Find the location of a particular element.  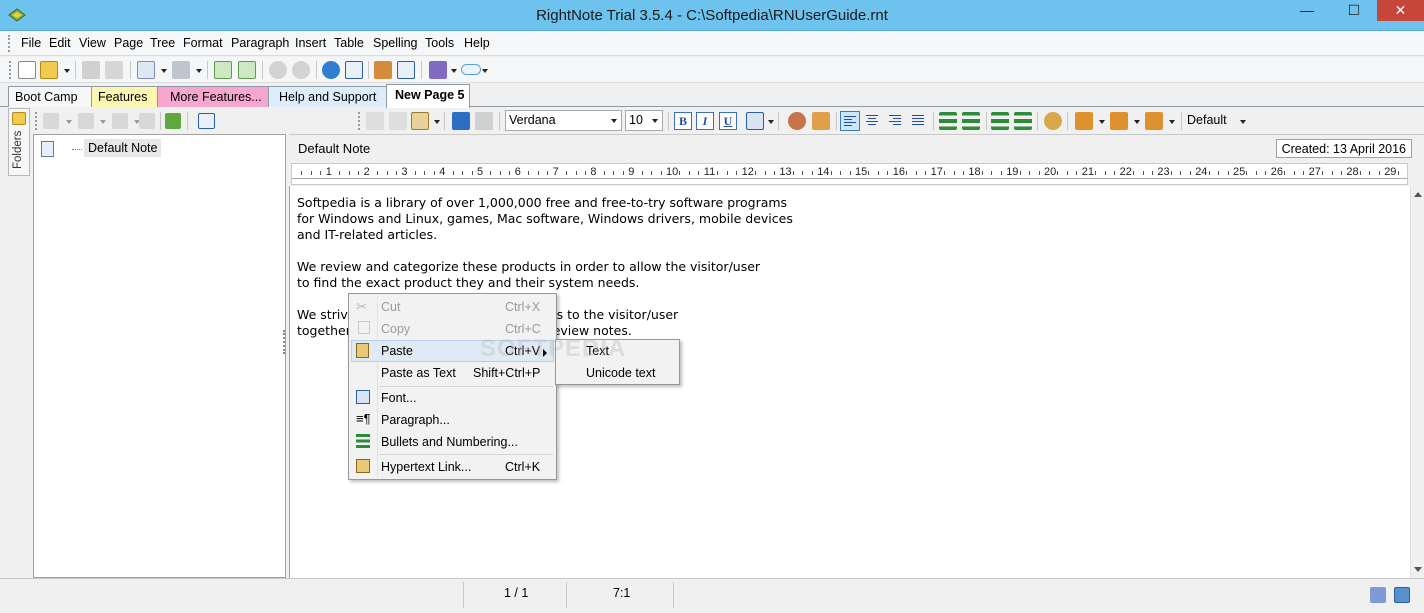

delete-node-icon is located at coordinates (147, 121).